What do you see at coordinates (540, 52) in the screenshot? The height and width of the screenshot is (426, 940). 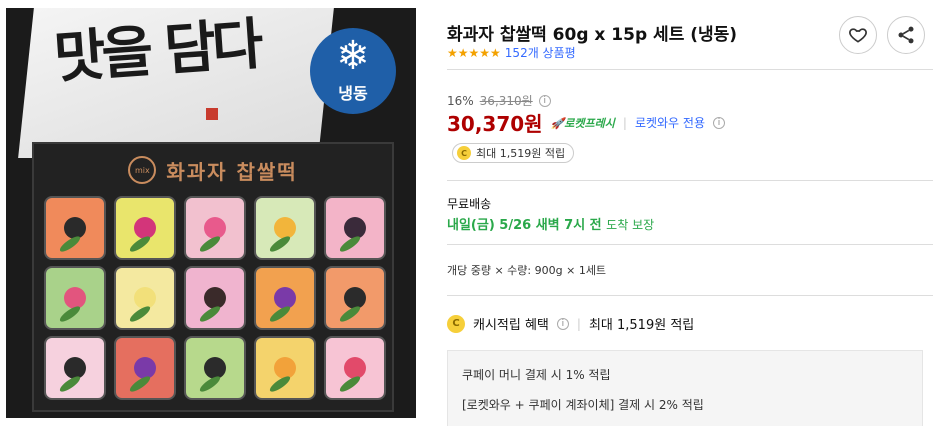 I see `review-count-link: 152개 상품평` at bounding box center [540, 52].